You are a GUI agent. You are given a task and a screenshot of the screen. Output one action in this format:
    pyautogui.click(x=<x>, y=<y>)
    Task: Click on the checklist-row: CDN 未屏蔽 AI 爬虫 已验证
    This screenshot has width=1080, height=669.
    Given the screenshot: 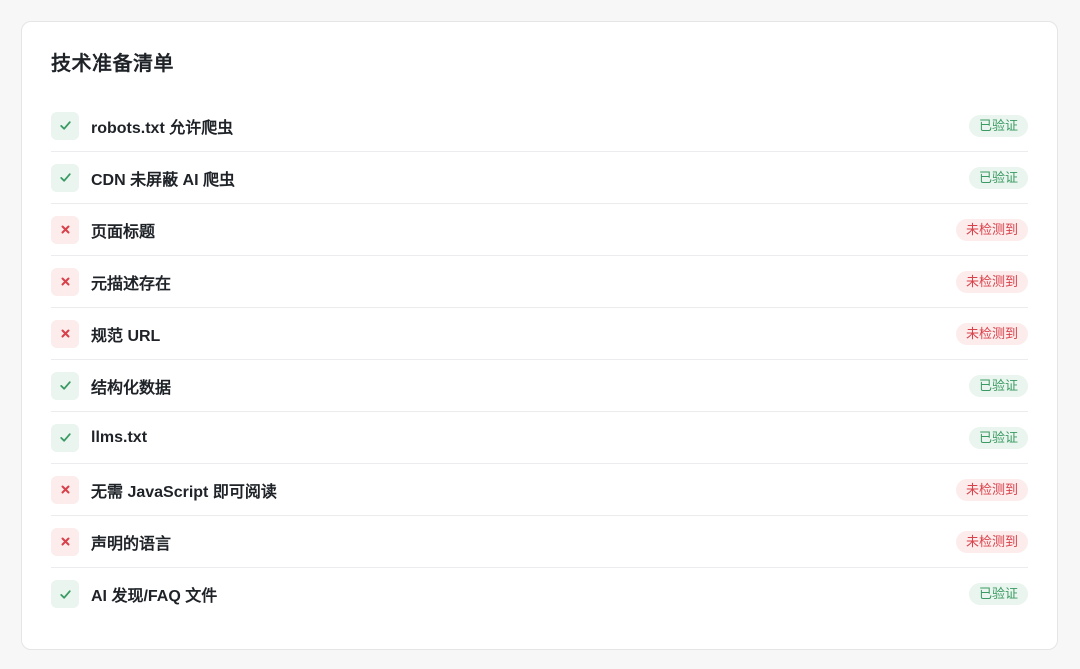 What is the action you would take?
    pyautogui.click(x=539, y=178)
    